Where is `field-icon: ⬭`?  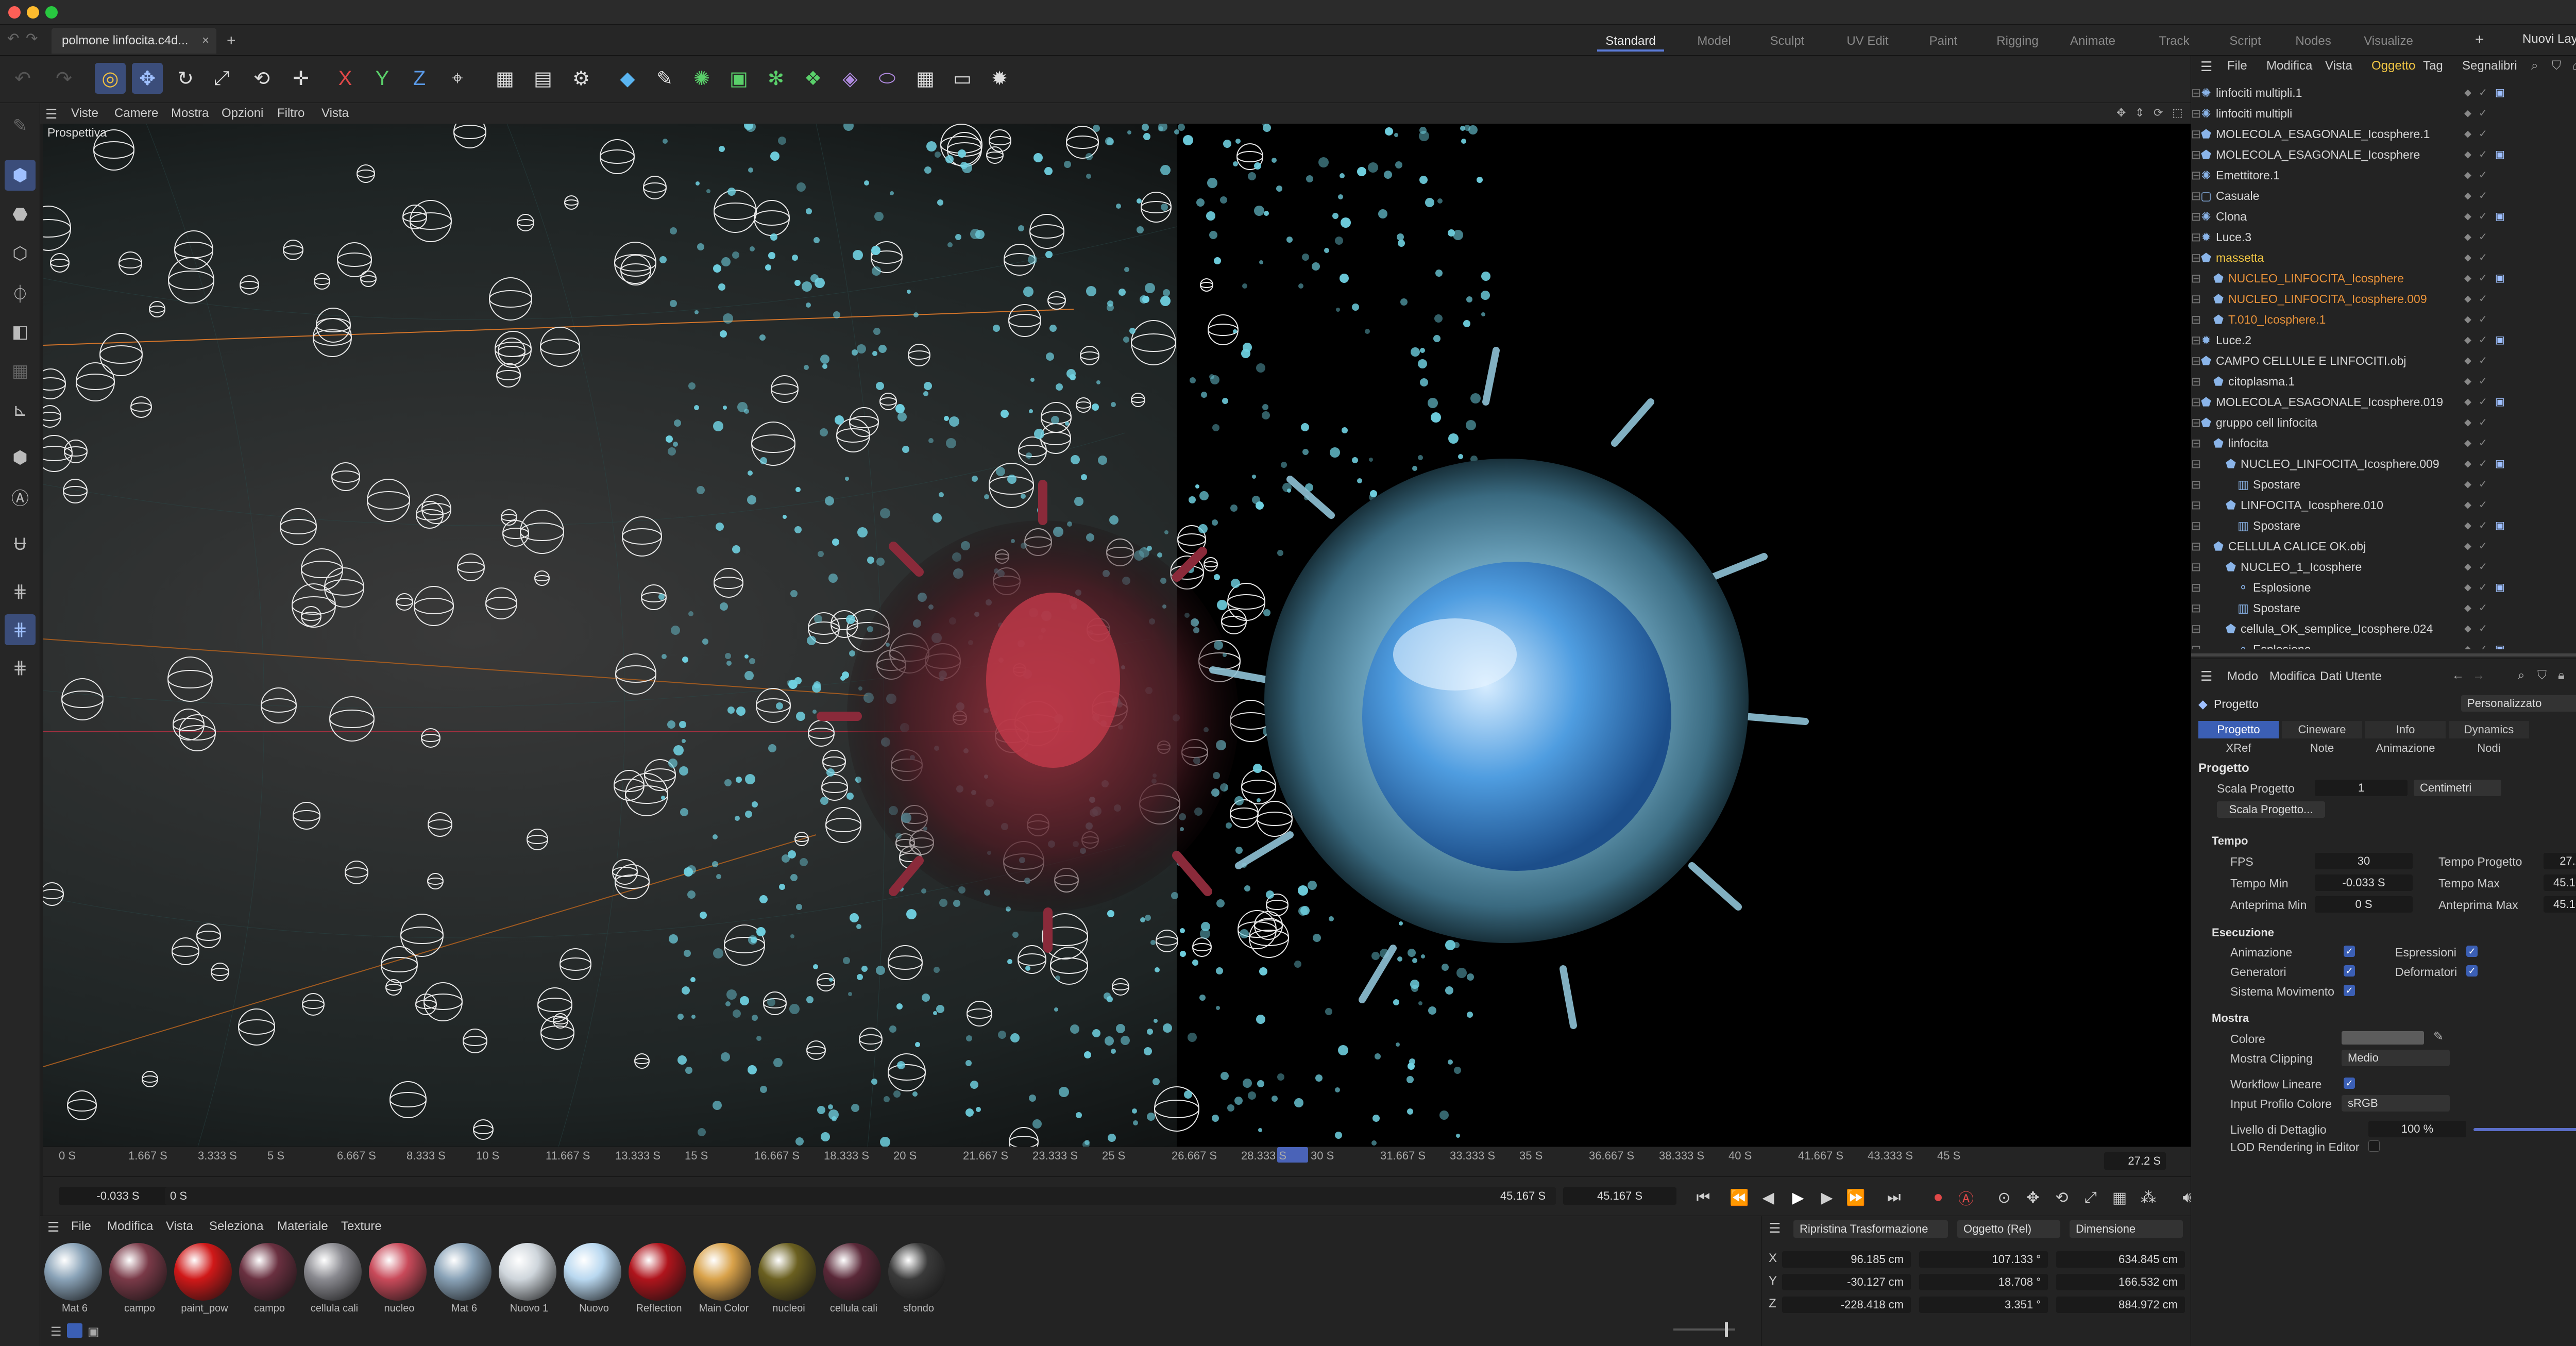
field-icon: ⬭ is located at coordinates (887, 78).